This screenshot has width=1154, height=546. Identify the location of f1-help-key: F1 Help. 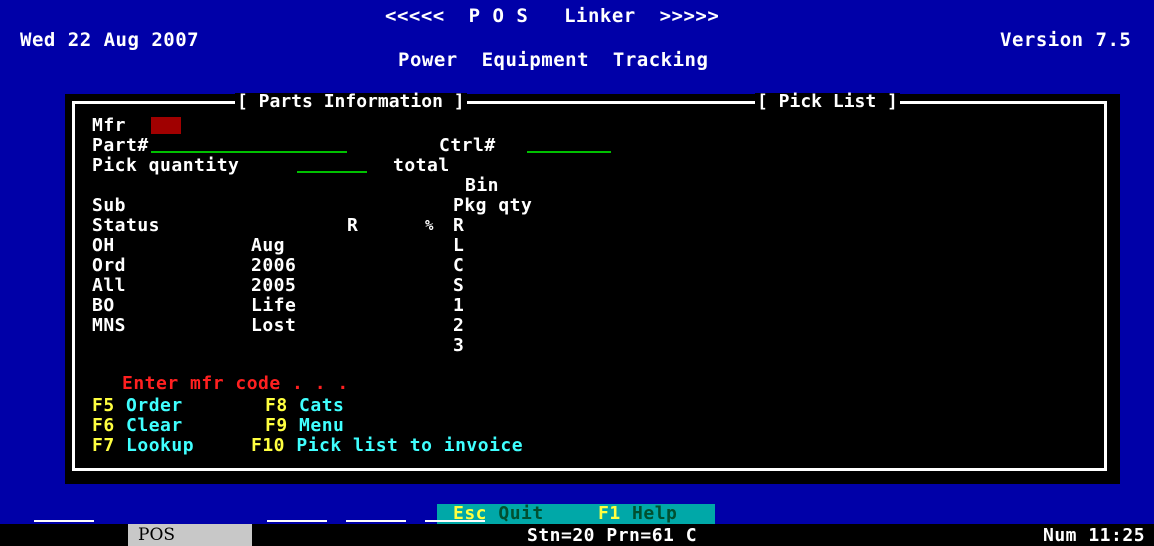
(637, 514).